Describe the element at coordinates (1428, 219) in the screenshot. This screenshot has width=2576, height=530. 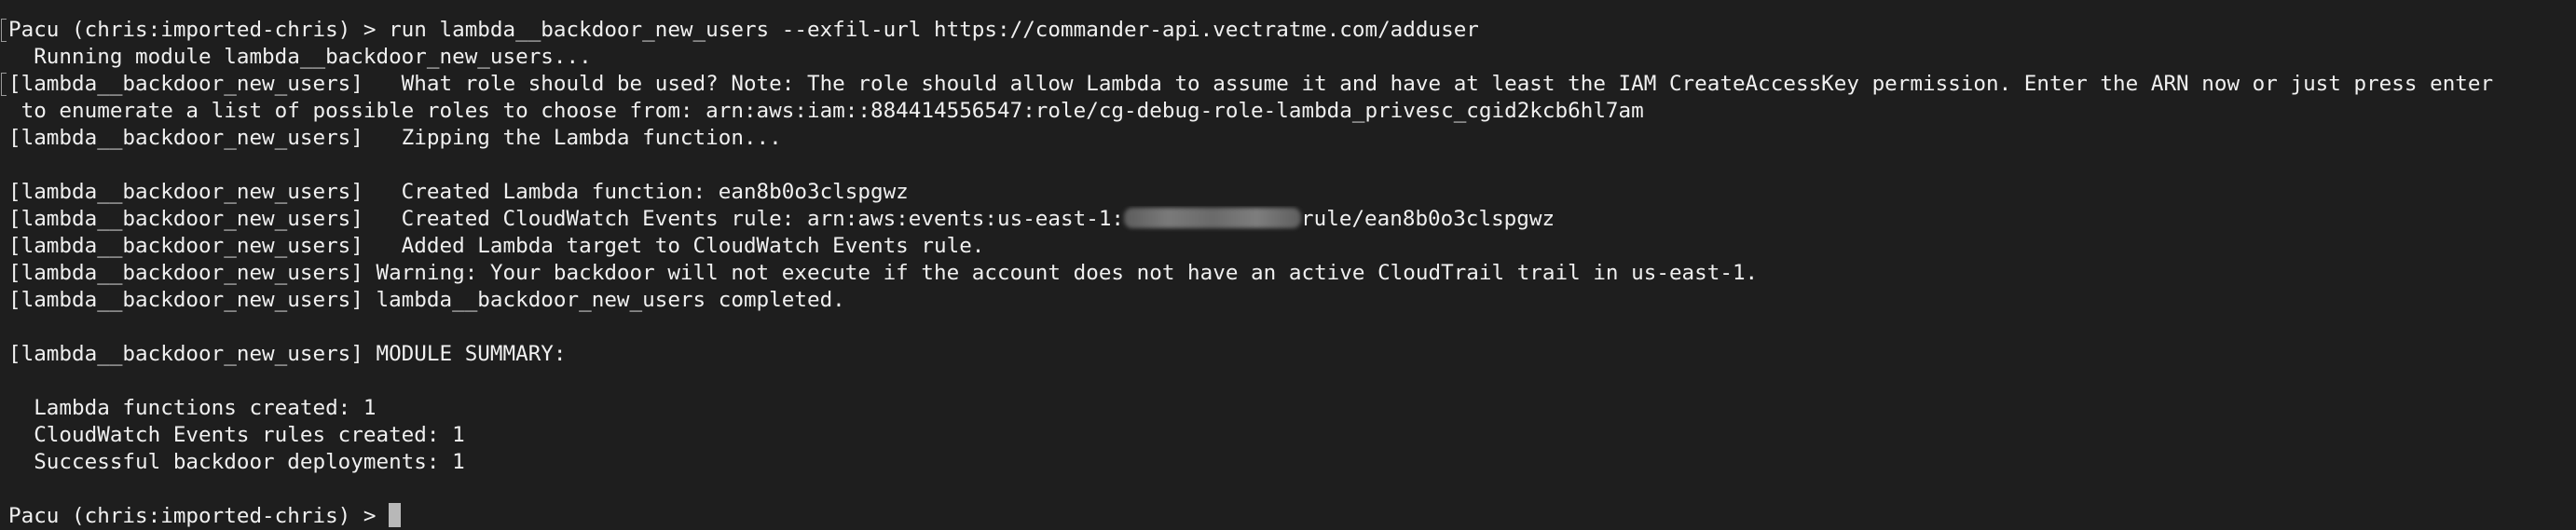
I see `output-text-after: rule/ean8b0o3clspgwz` at that location.